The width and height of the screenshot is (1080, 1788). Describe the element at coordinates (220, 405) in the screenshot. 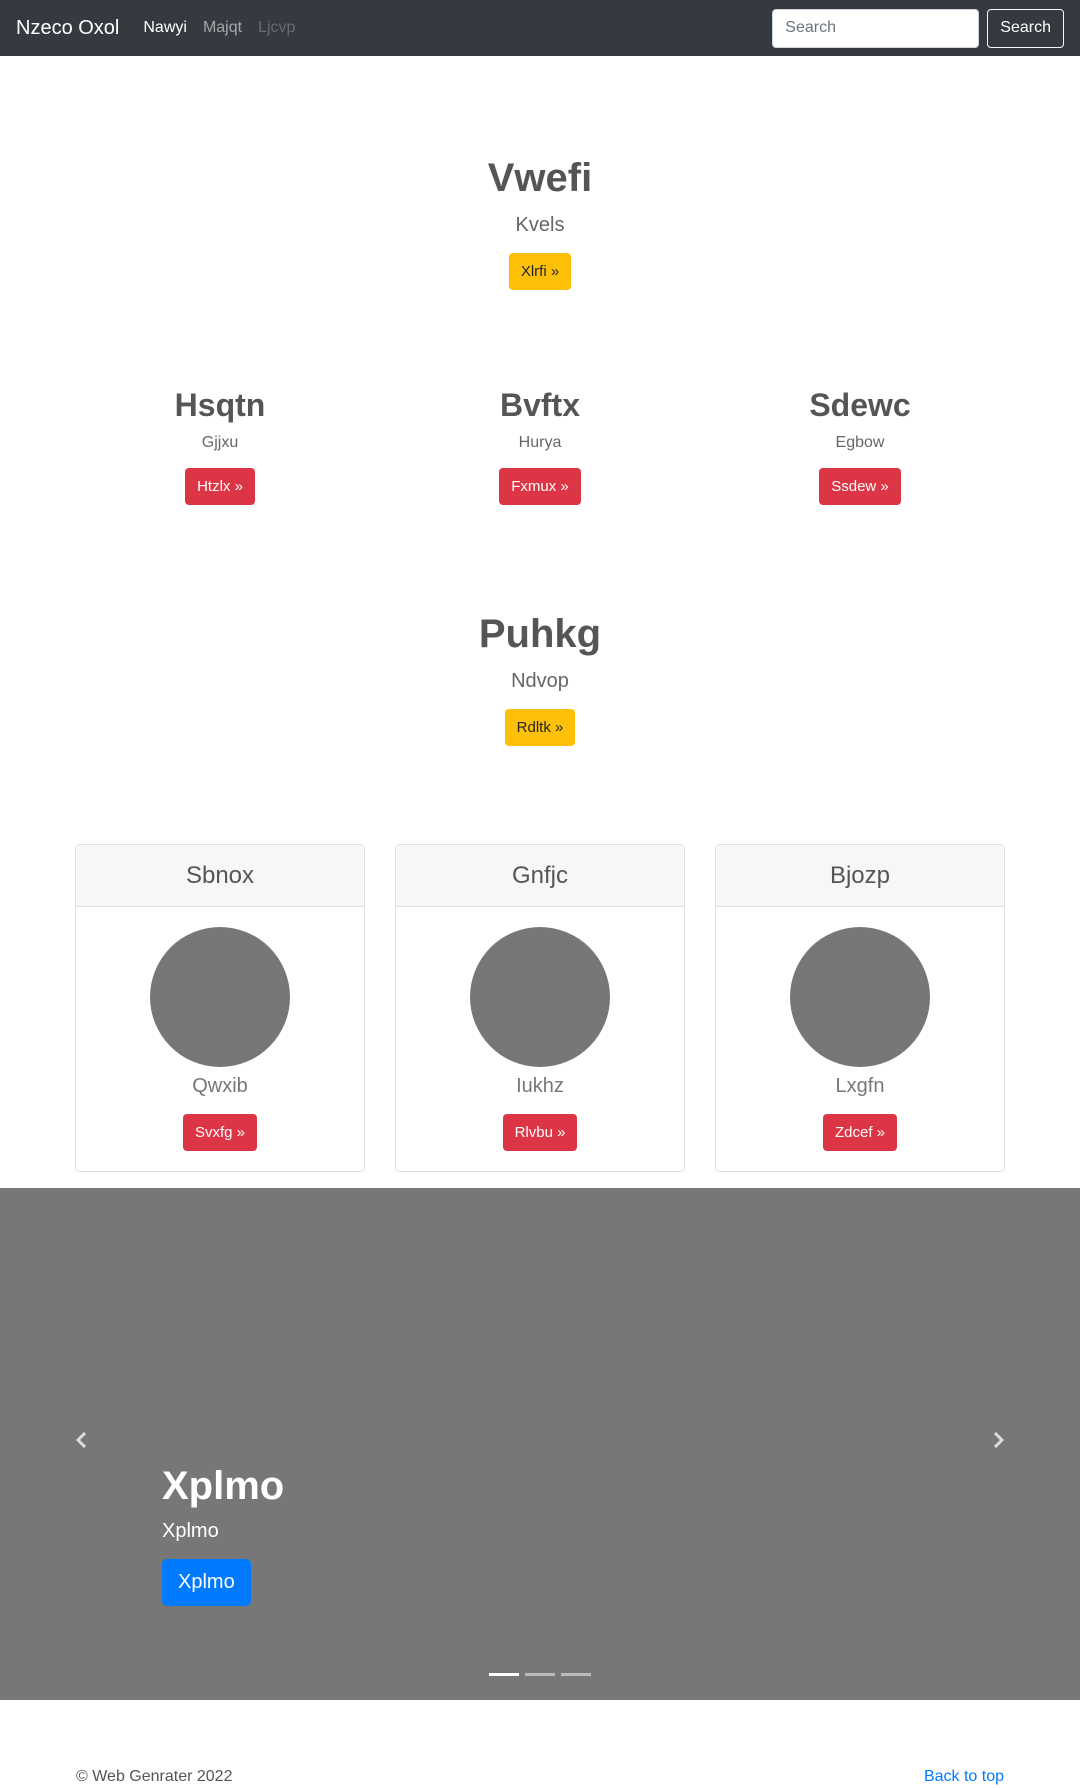

I see `feature-1-title: Hsqtn` at that location.